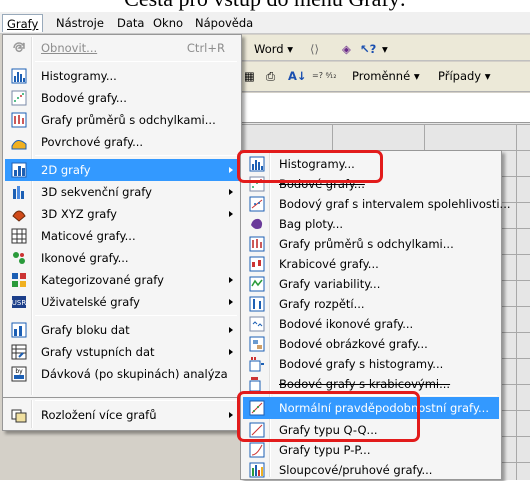  I want to click on menu-napoveda: Nápověda, so click(224, 23).